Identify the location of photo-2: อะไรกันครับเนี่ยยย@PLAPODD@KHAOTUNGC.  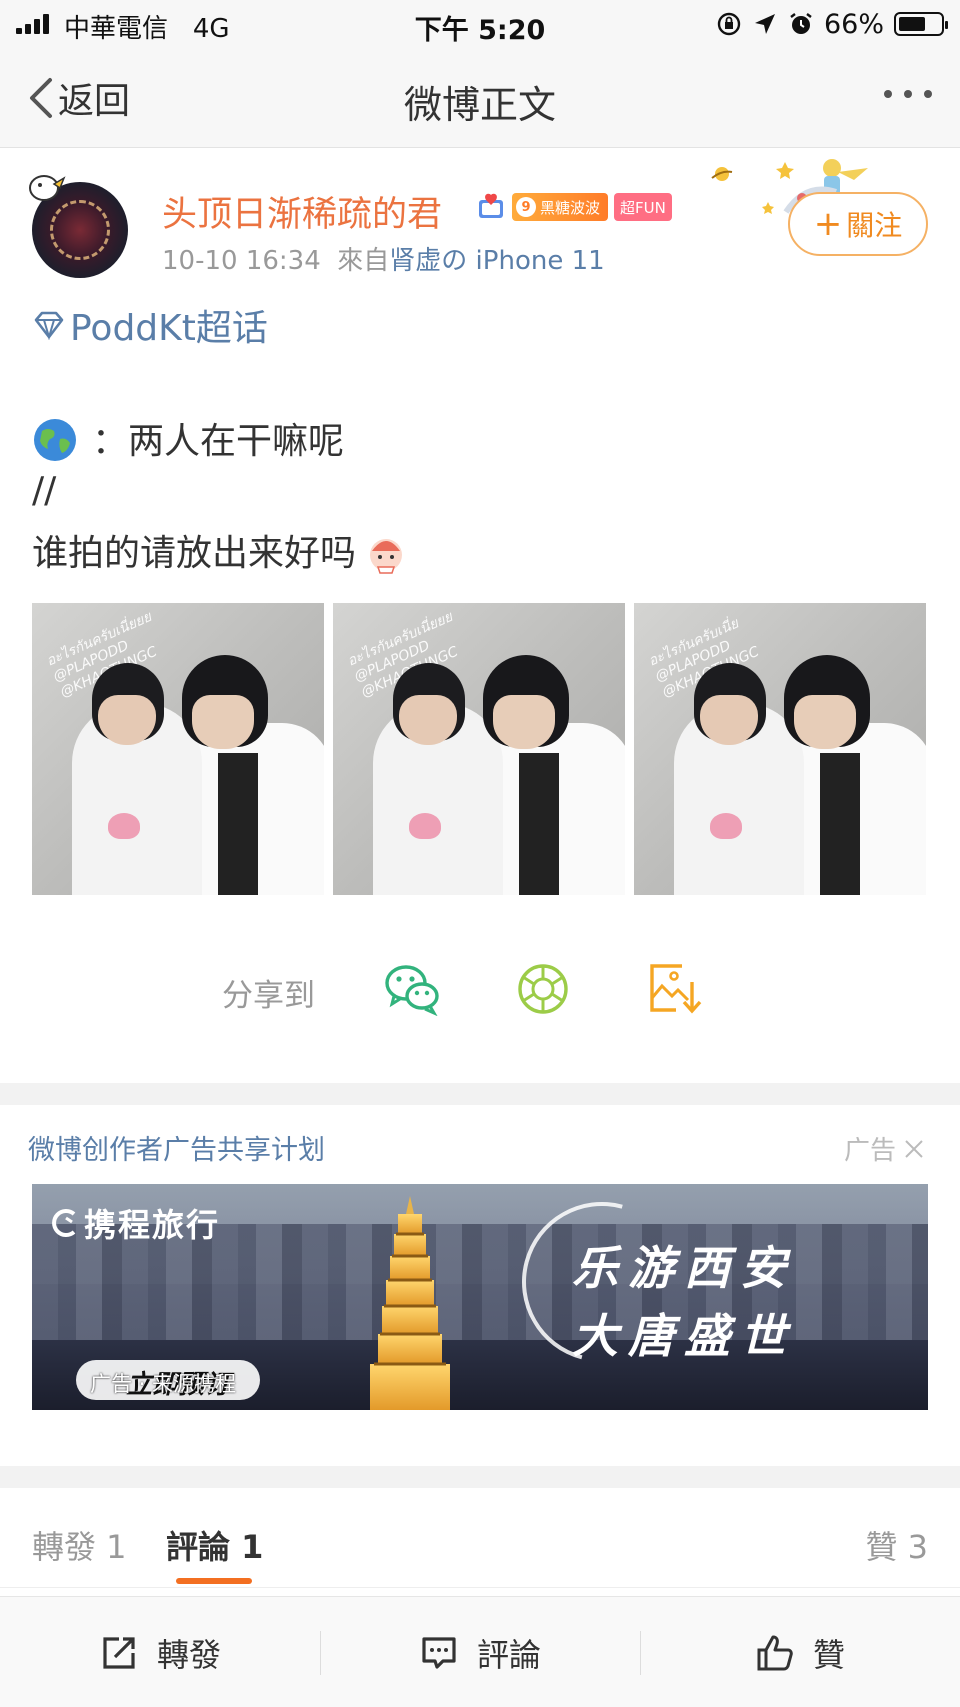
(479, 749).